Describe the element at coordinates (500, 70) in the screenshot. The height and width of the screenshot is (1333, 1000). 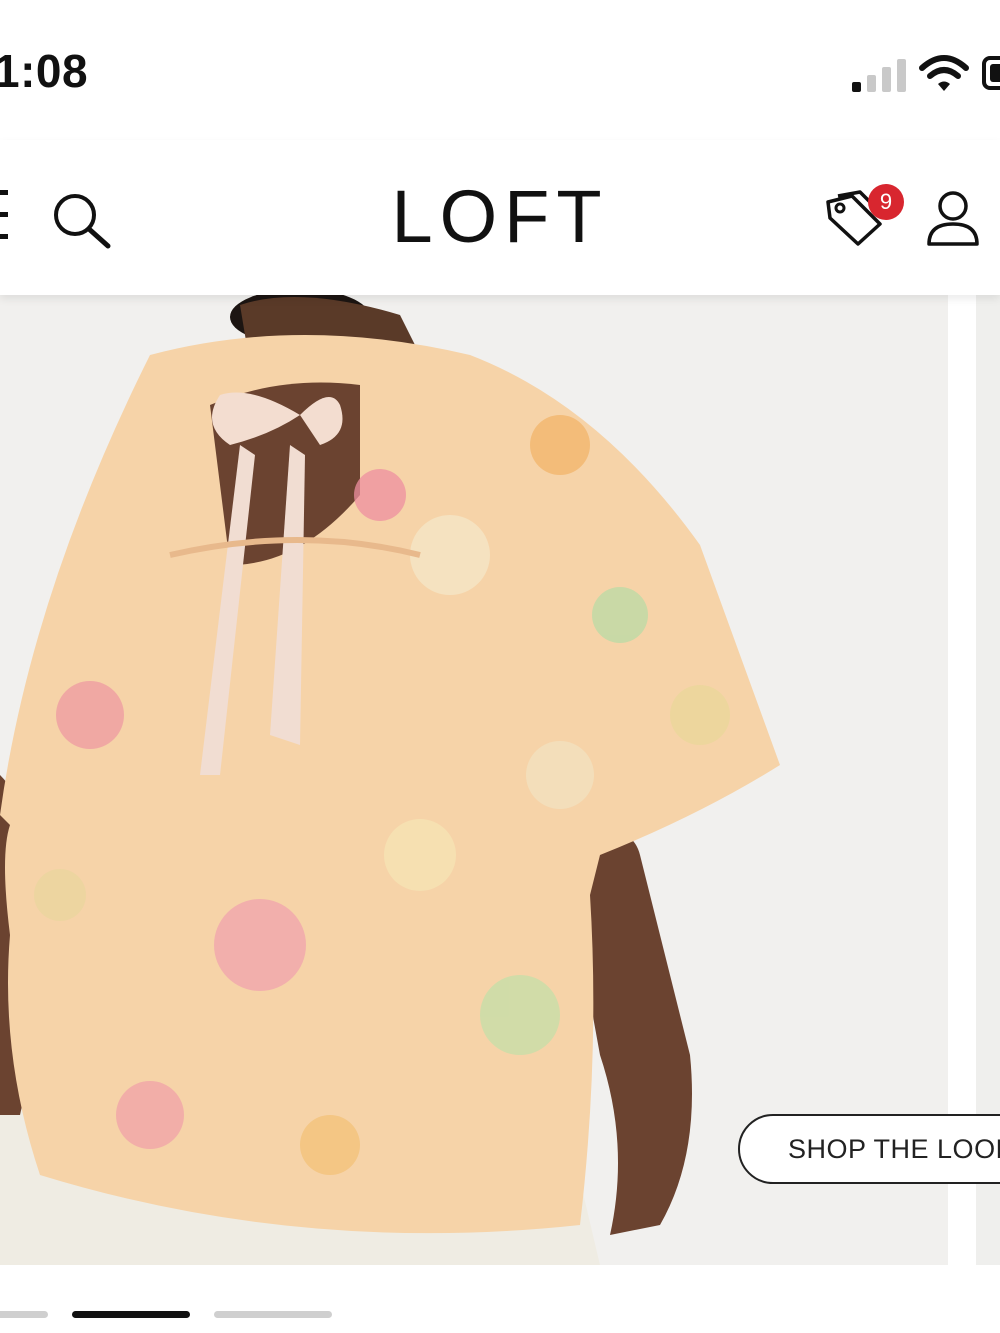
I see `status-bar: 1:08` at that location.